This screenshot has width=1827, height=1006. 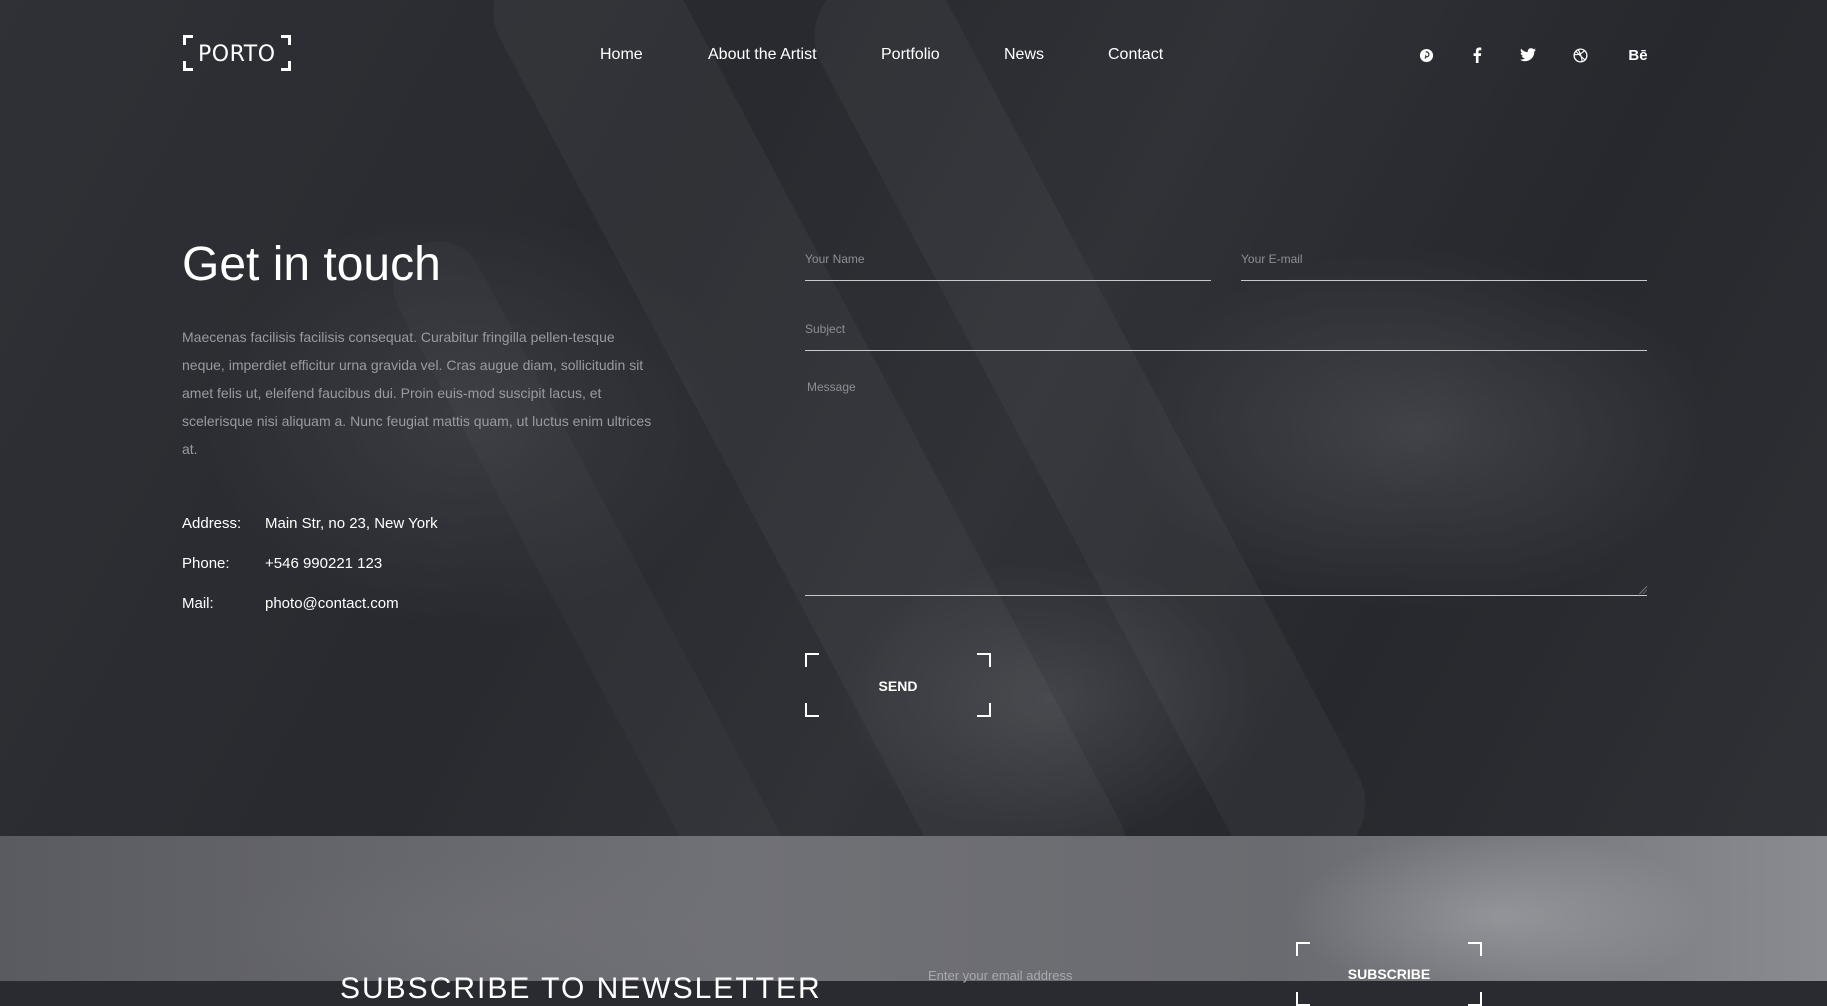 What do you see at coordinates (332, 603) in the screenshot?
I see `mail-value: photo@contact.com` at bounding box center [332, 603].